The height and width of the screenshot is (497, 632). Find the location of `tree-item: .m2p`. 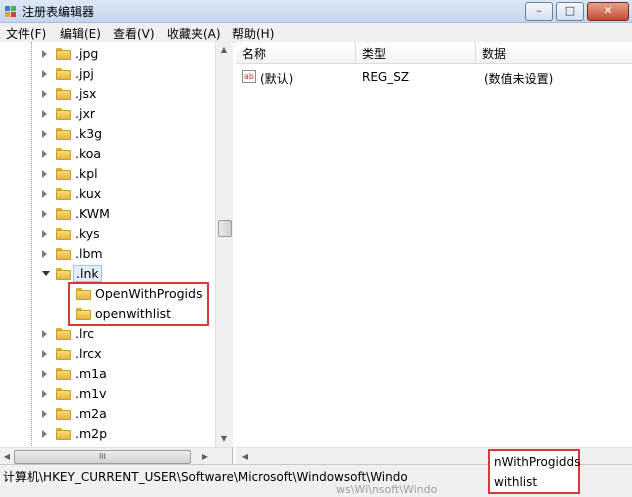

tree-item: .m2p is located at coordinates (107, 434).